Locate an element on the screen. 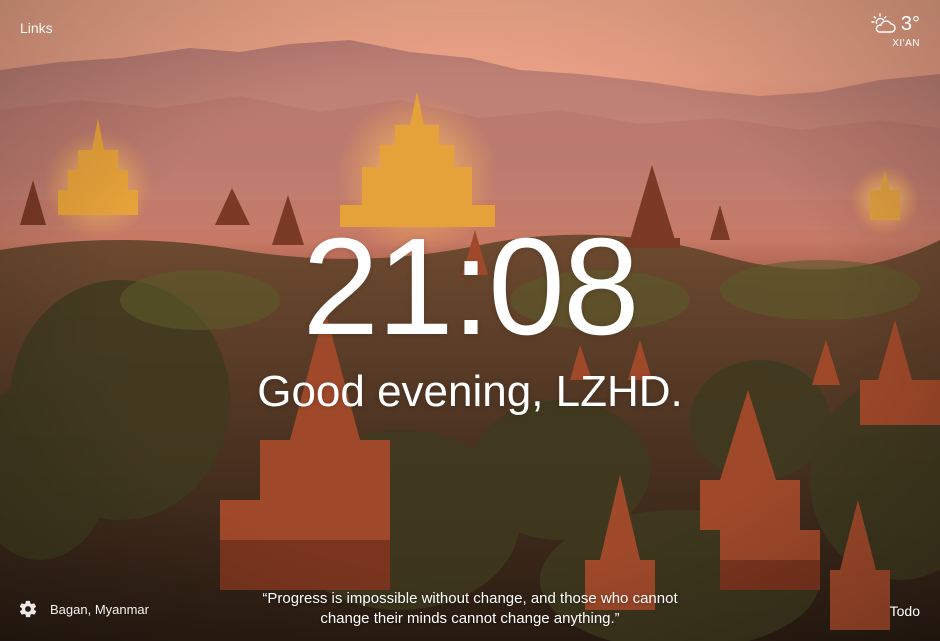  bottom-left-bar: Bagan, Myanmar is located at coordinates (83, 609).